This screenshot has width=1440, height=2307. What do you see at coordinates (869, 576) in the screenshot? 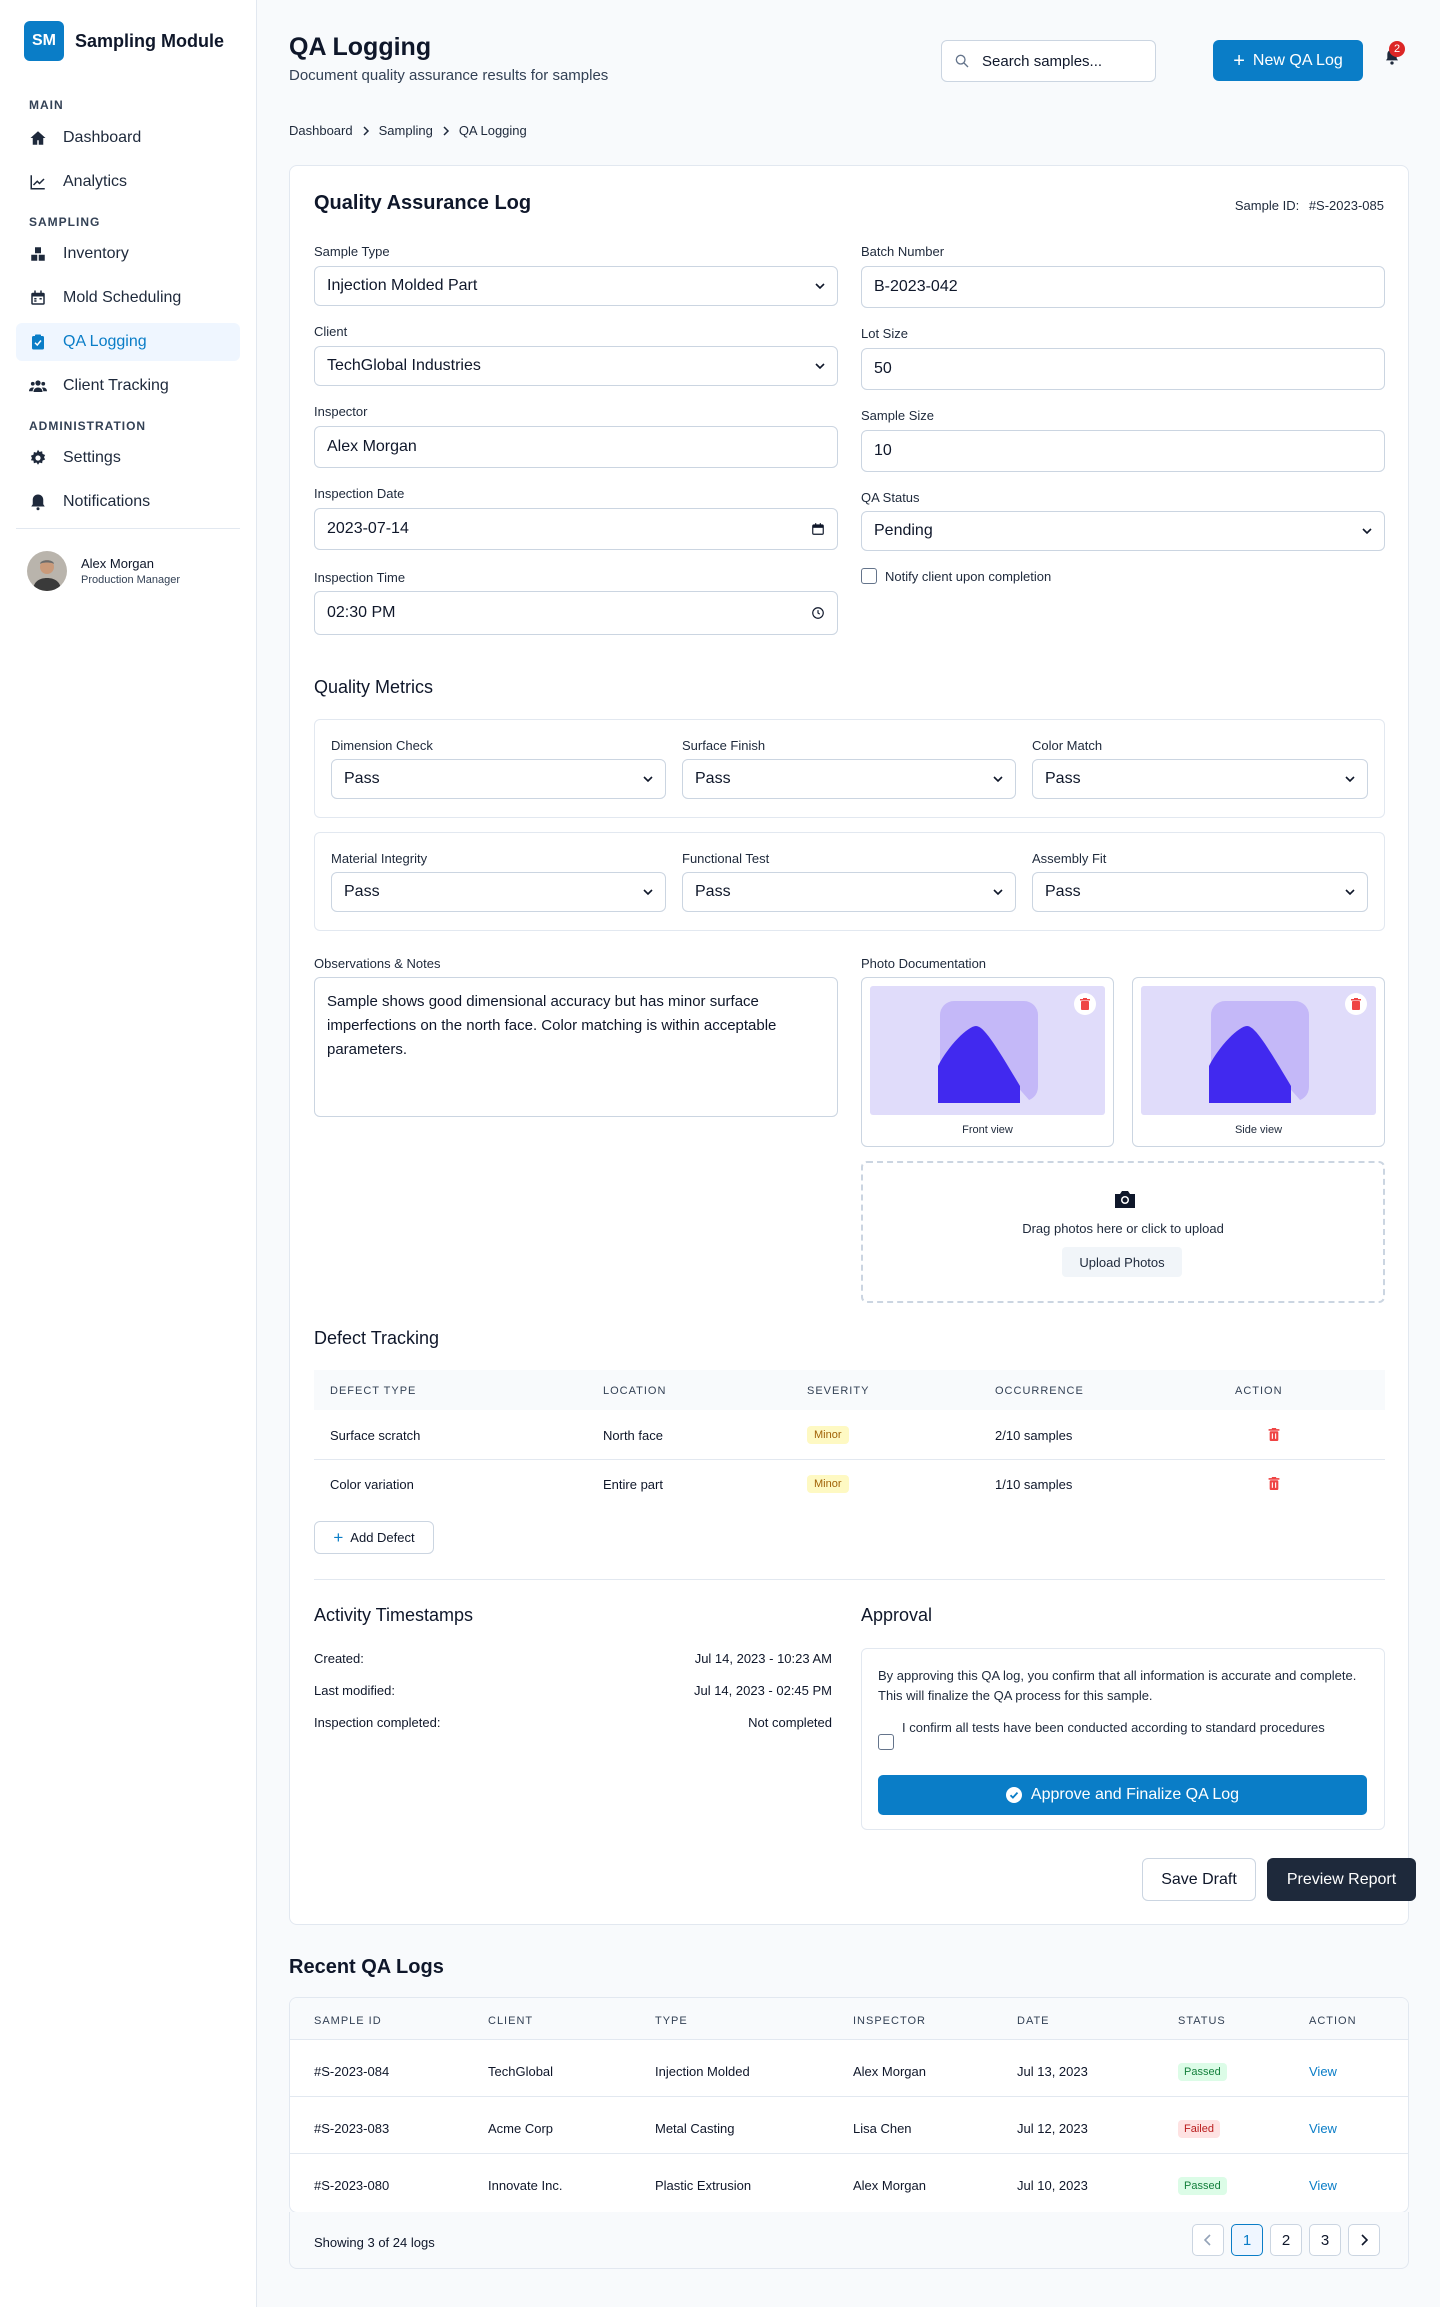
I see `notify-client-checkbox` at bounding box center [869, 576].